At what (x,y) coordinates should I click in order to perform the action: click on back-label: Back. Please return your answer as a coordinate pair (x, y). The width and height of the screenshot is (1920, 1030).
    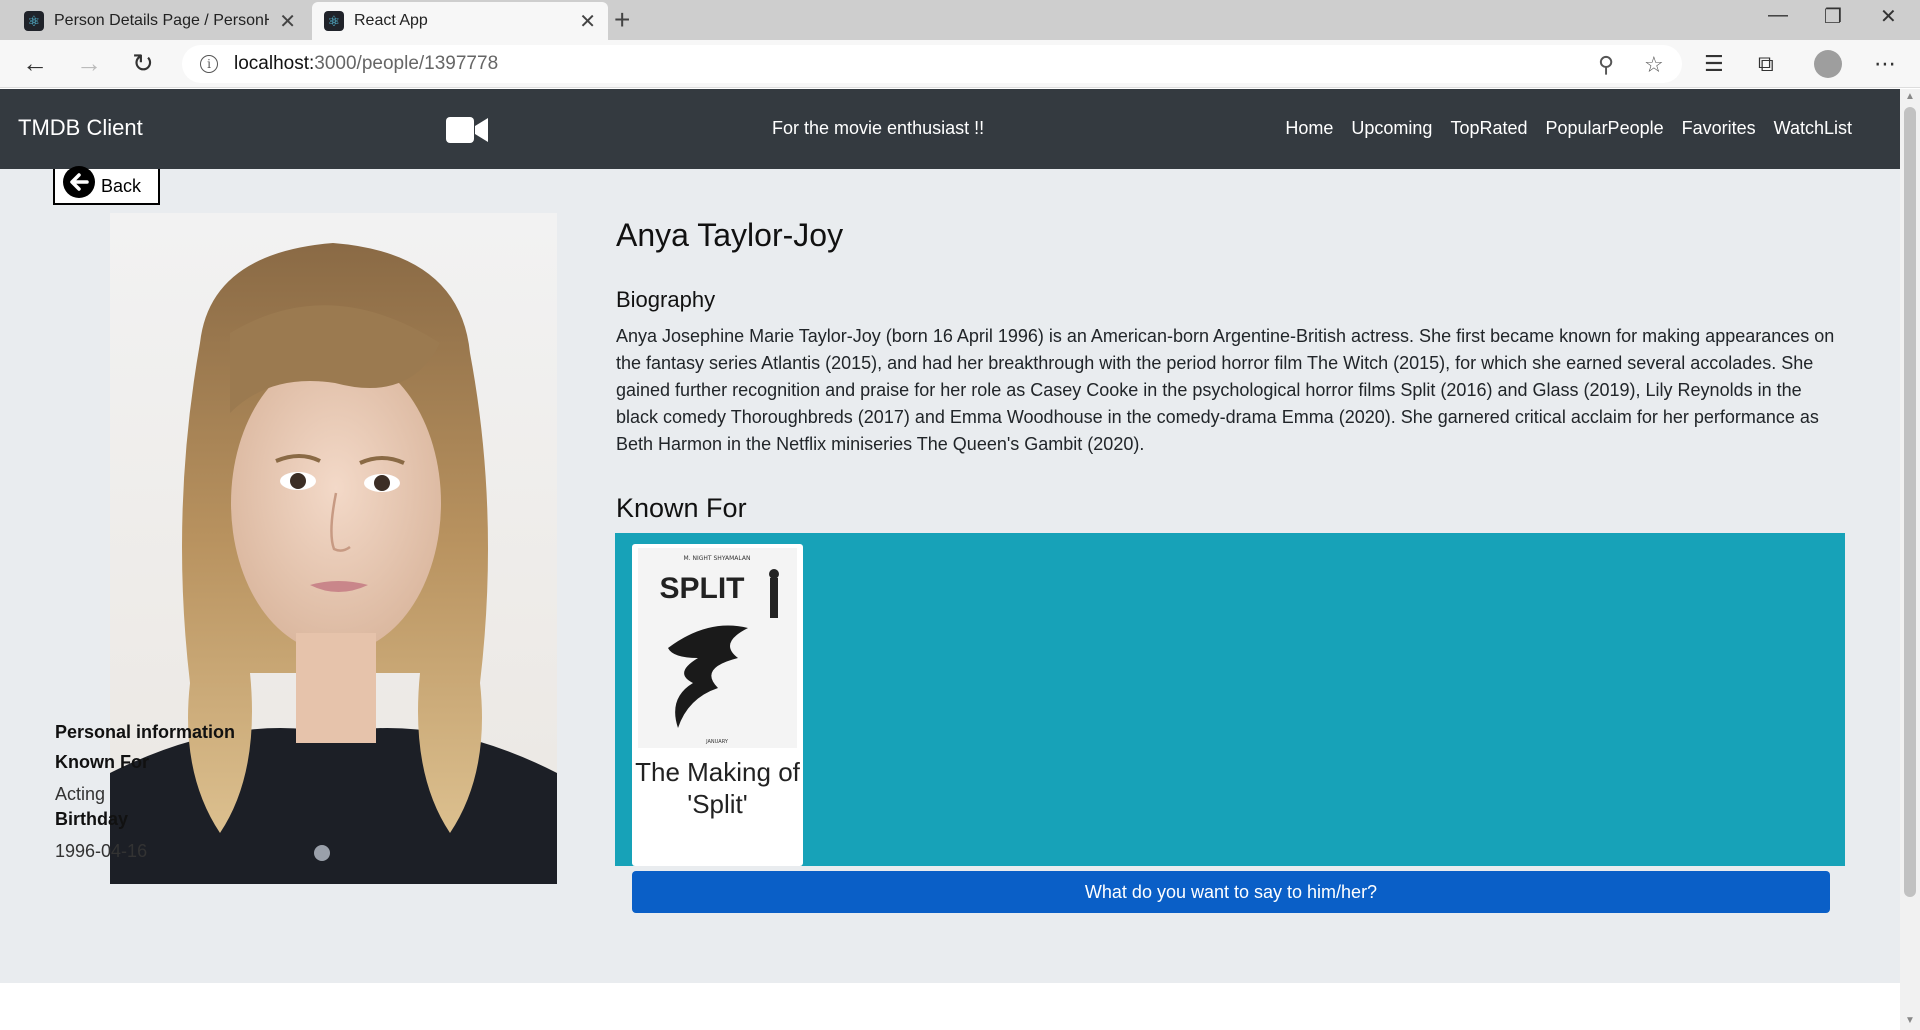
    Looking at the image, I should click on (121, 185).